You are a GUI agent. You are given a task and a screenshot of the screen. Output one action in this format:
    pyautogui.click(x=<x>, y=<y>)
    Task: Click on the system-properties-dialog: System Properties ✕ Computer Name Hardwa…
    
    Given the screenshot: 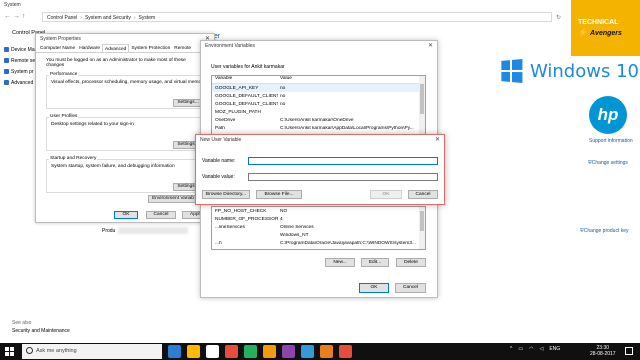 What is the action you would take?
    pyautogui.click(x=125, y=128)
    